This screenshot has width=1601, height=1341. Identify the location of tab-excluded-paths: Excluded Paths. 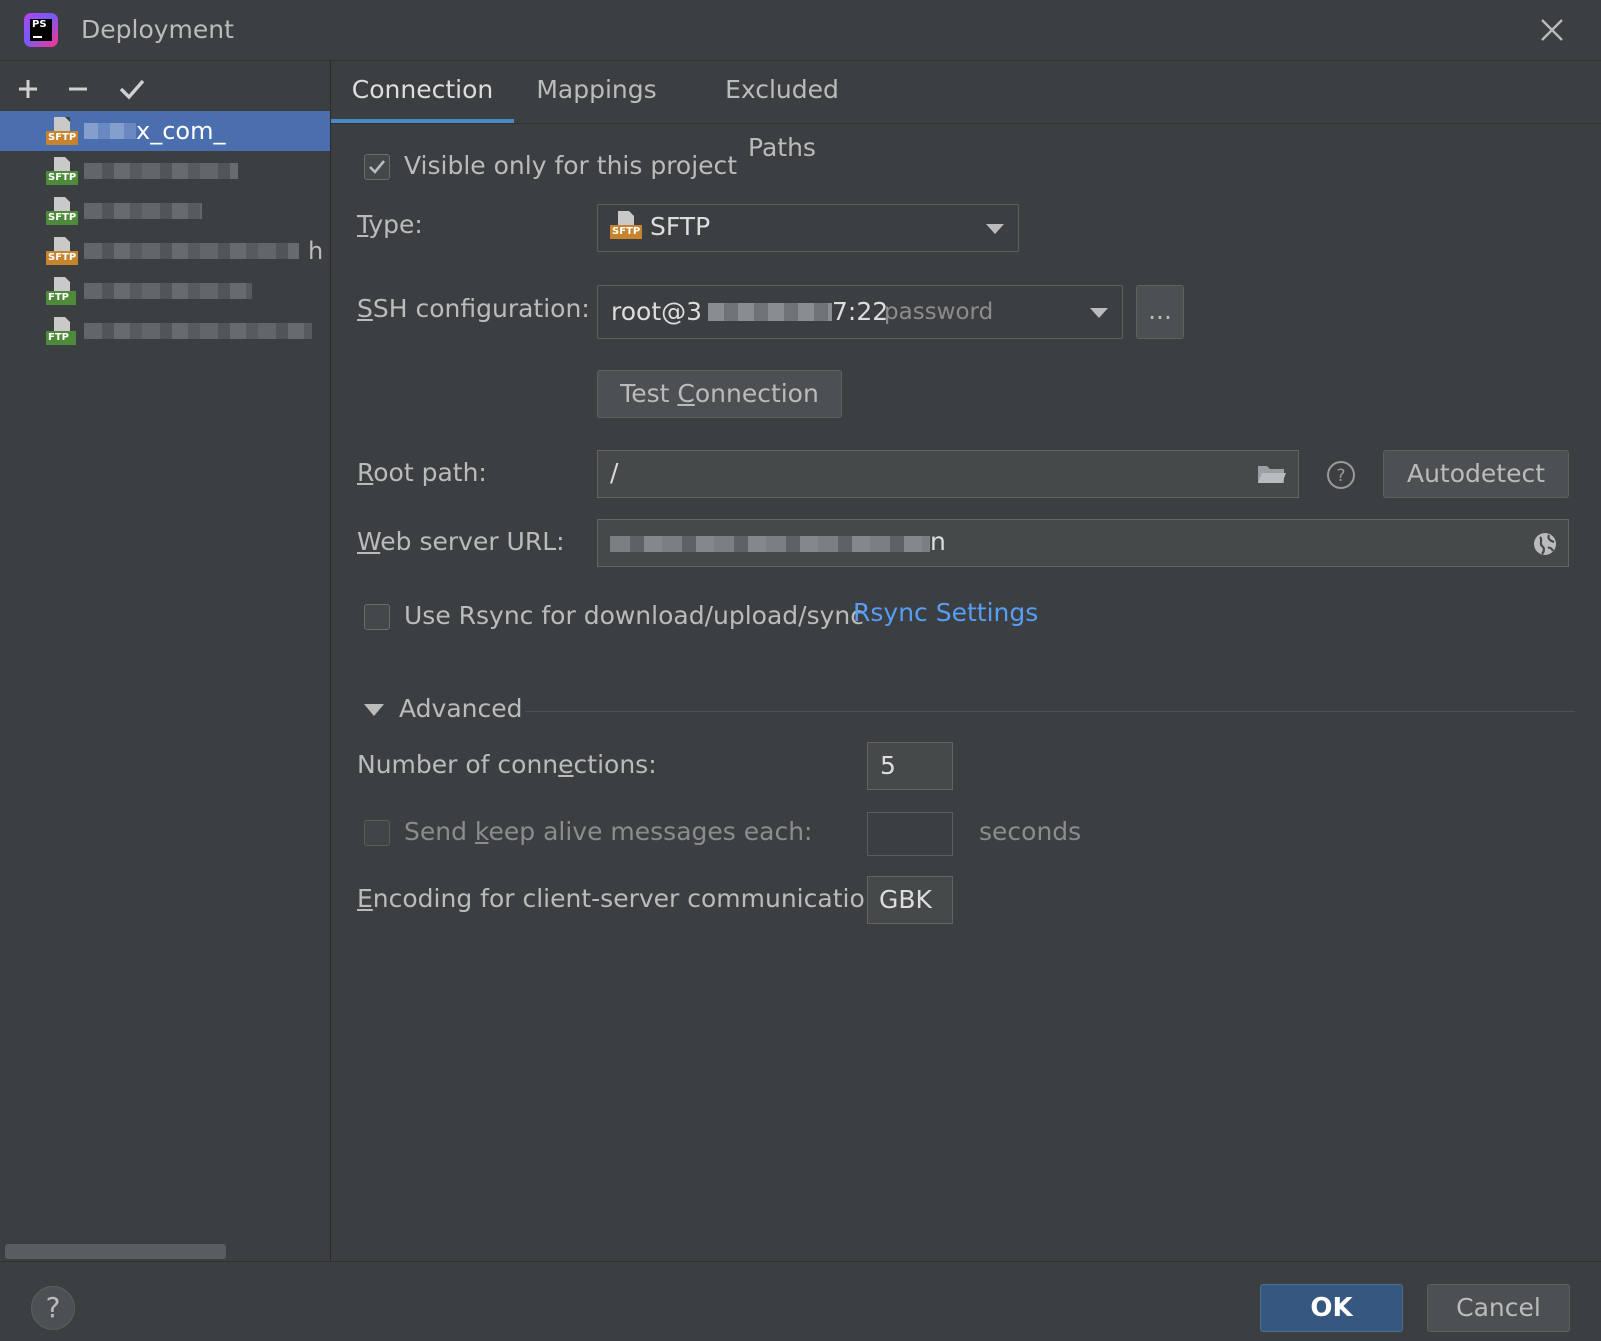
(782, 111).